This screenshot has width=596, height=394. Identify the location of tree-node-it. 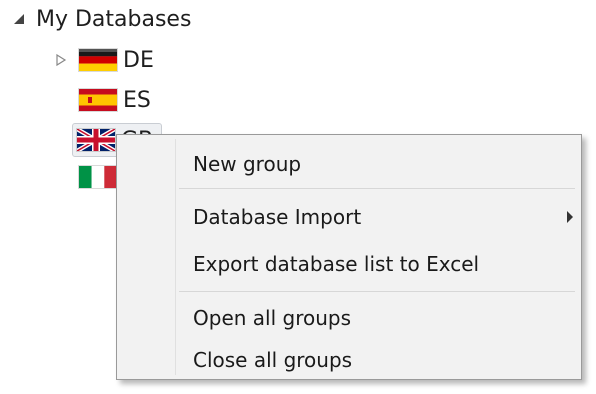
(86, 177).